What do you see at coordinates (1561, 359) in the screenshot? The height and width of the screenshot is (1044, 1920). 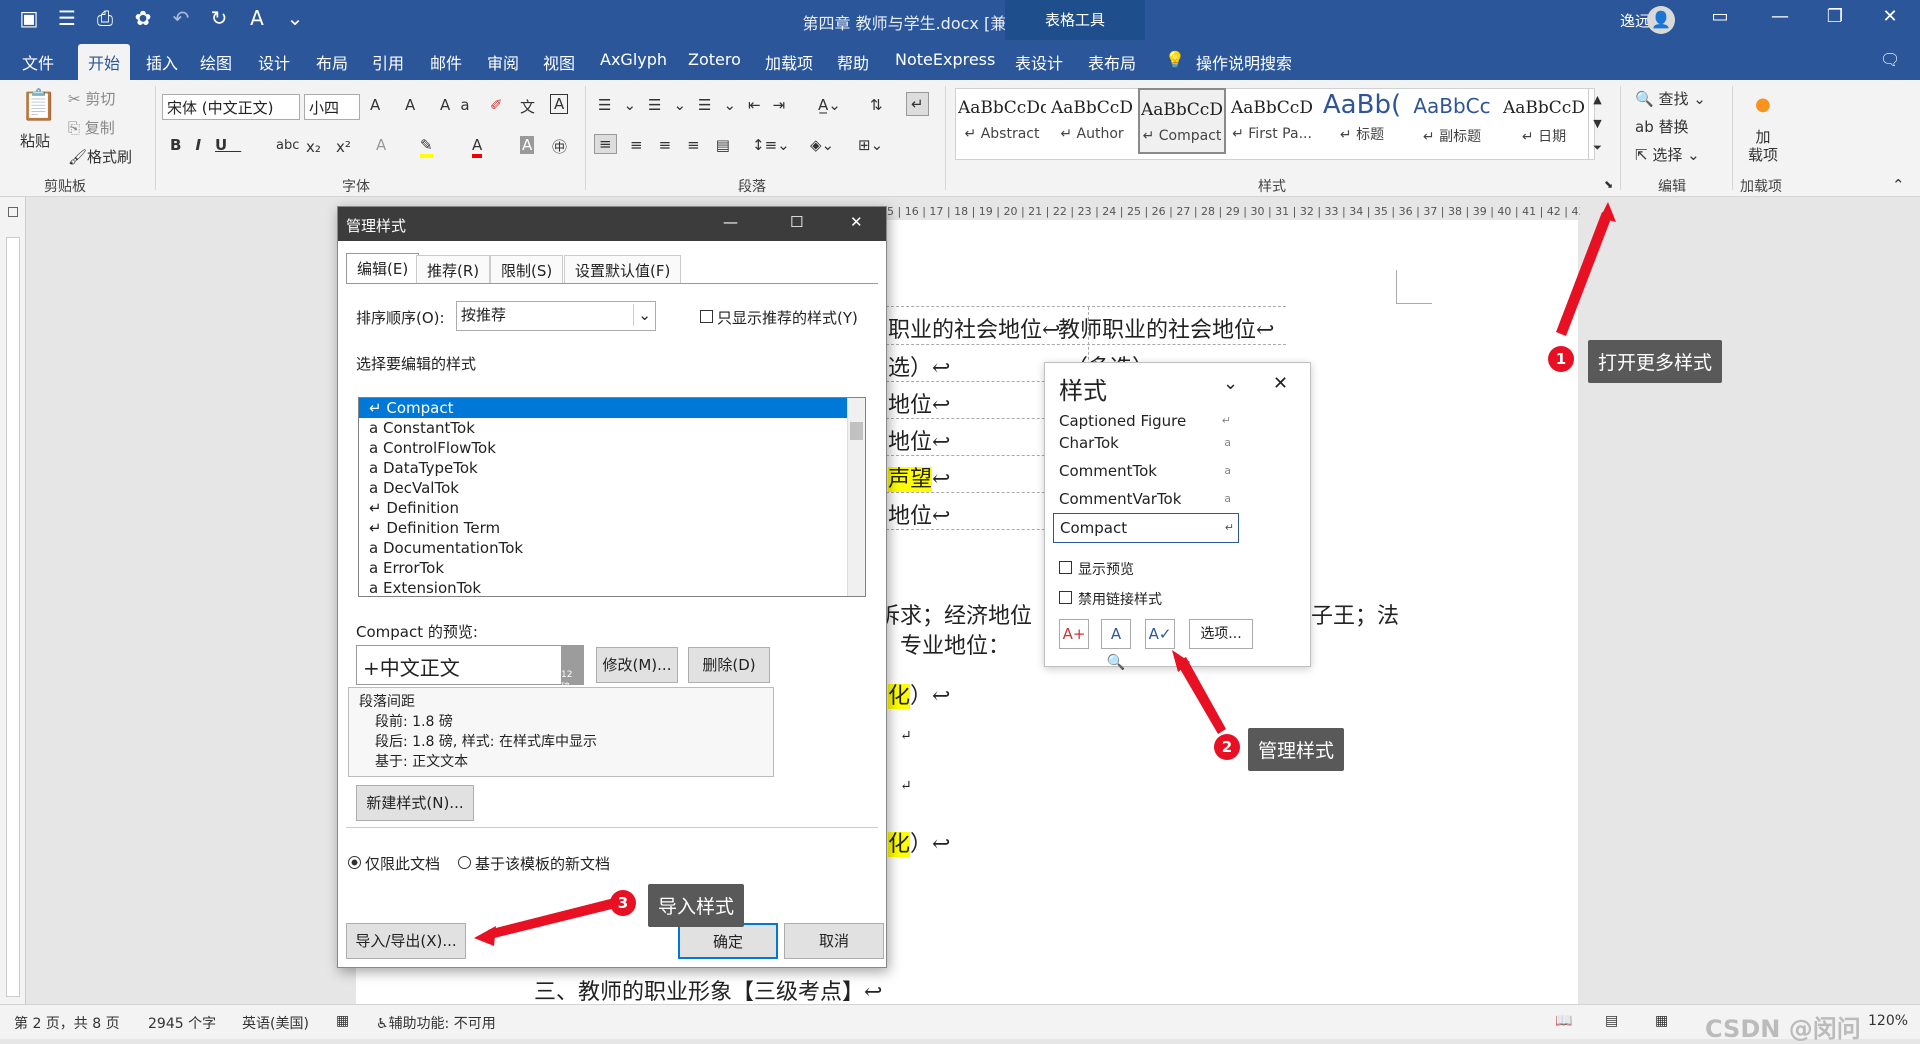 I see `callout-badge: 1` at bounding box center [1561, 359].